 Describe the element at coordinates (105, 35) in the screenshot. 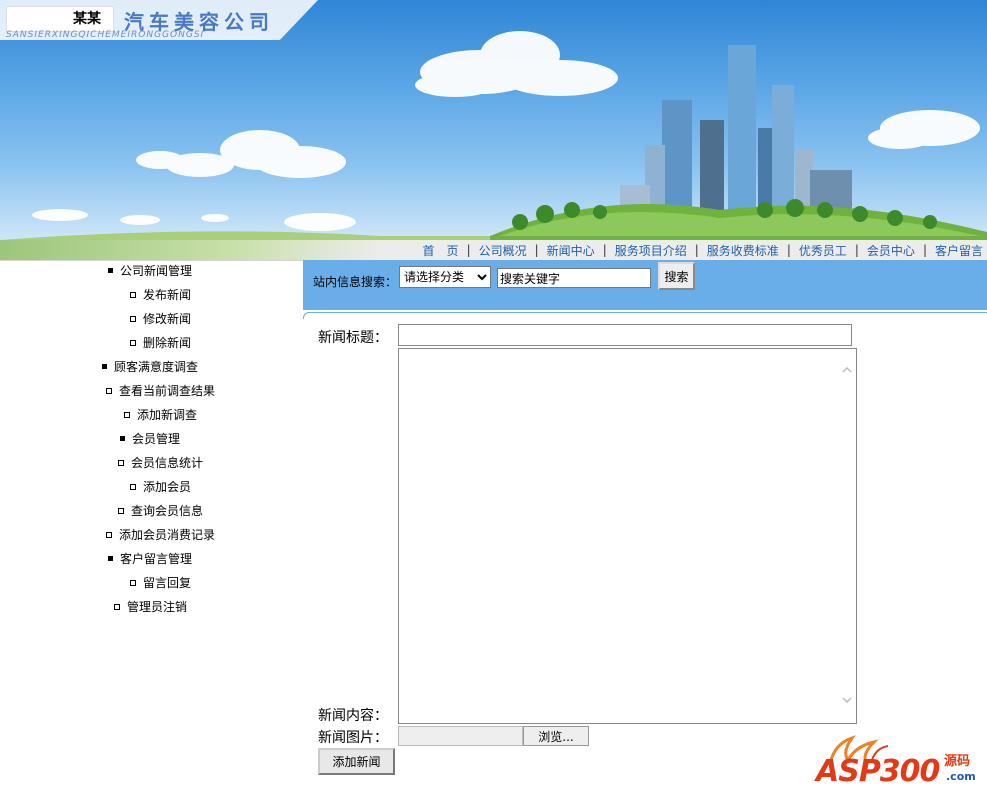

I see `company-pinyin: SANSIERXINGQICHEMEIRONGGONGSI` at that location.